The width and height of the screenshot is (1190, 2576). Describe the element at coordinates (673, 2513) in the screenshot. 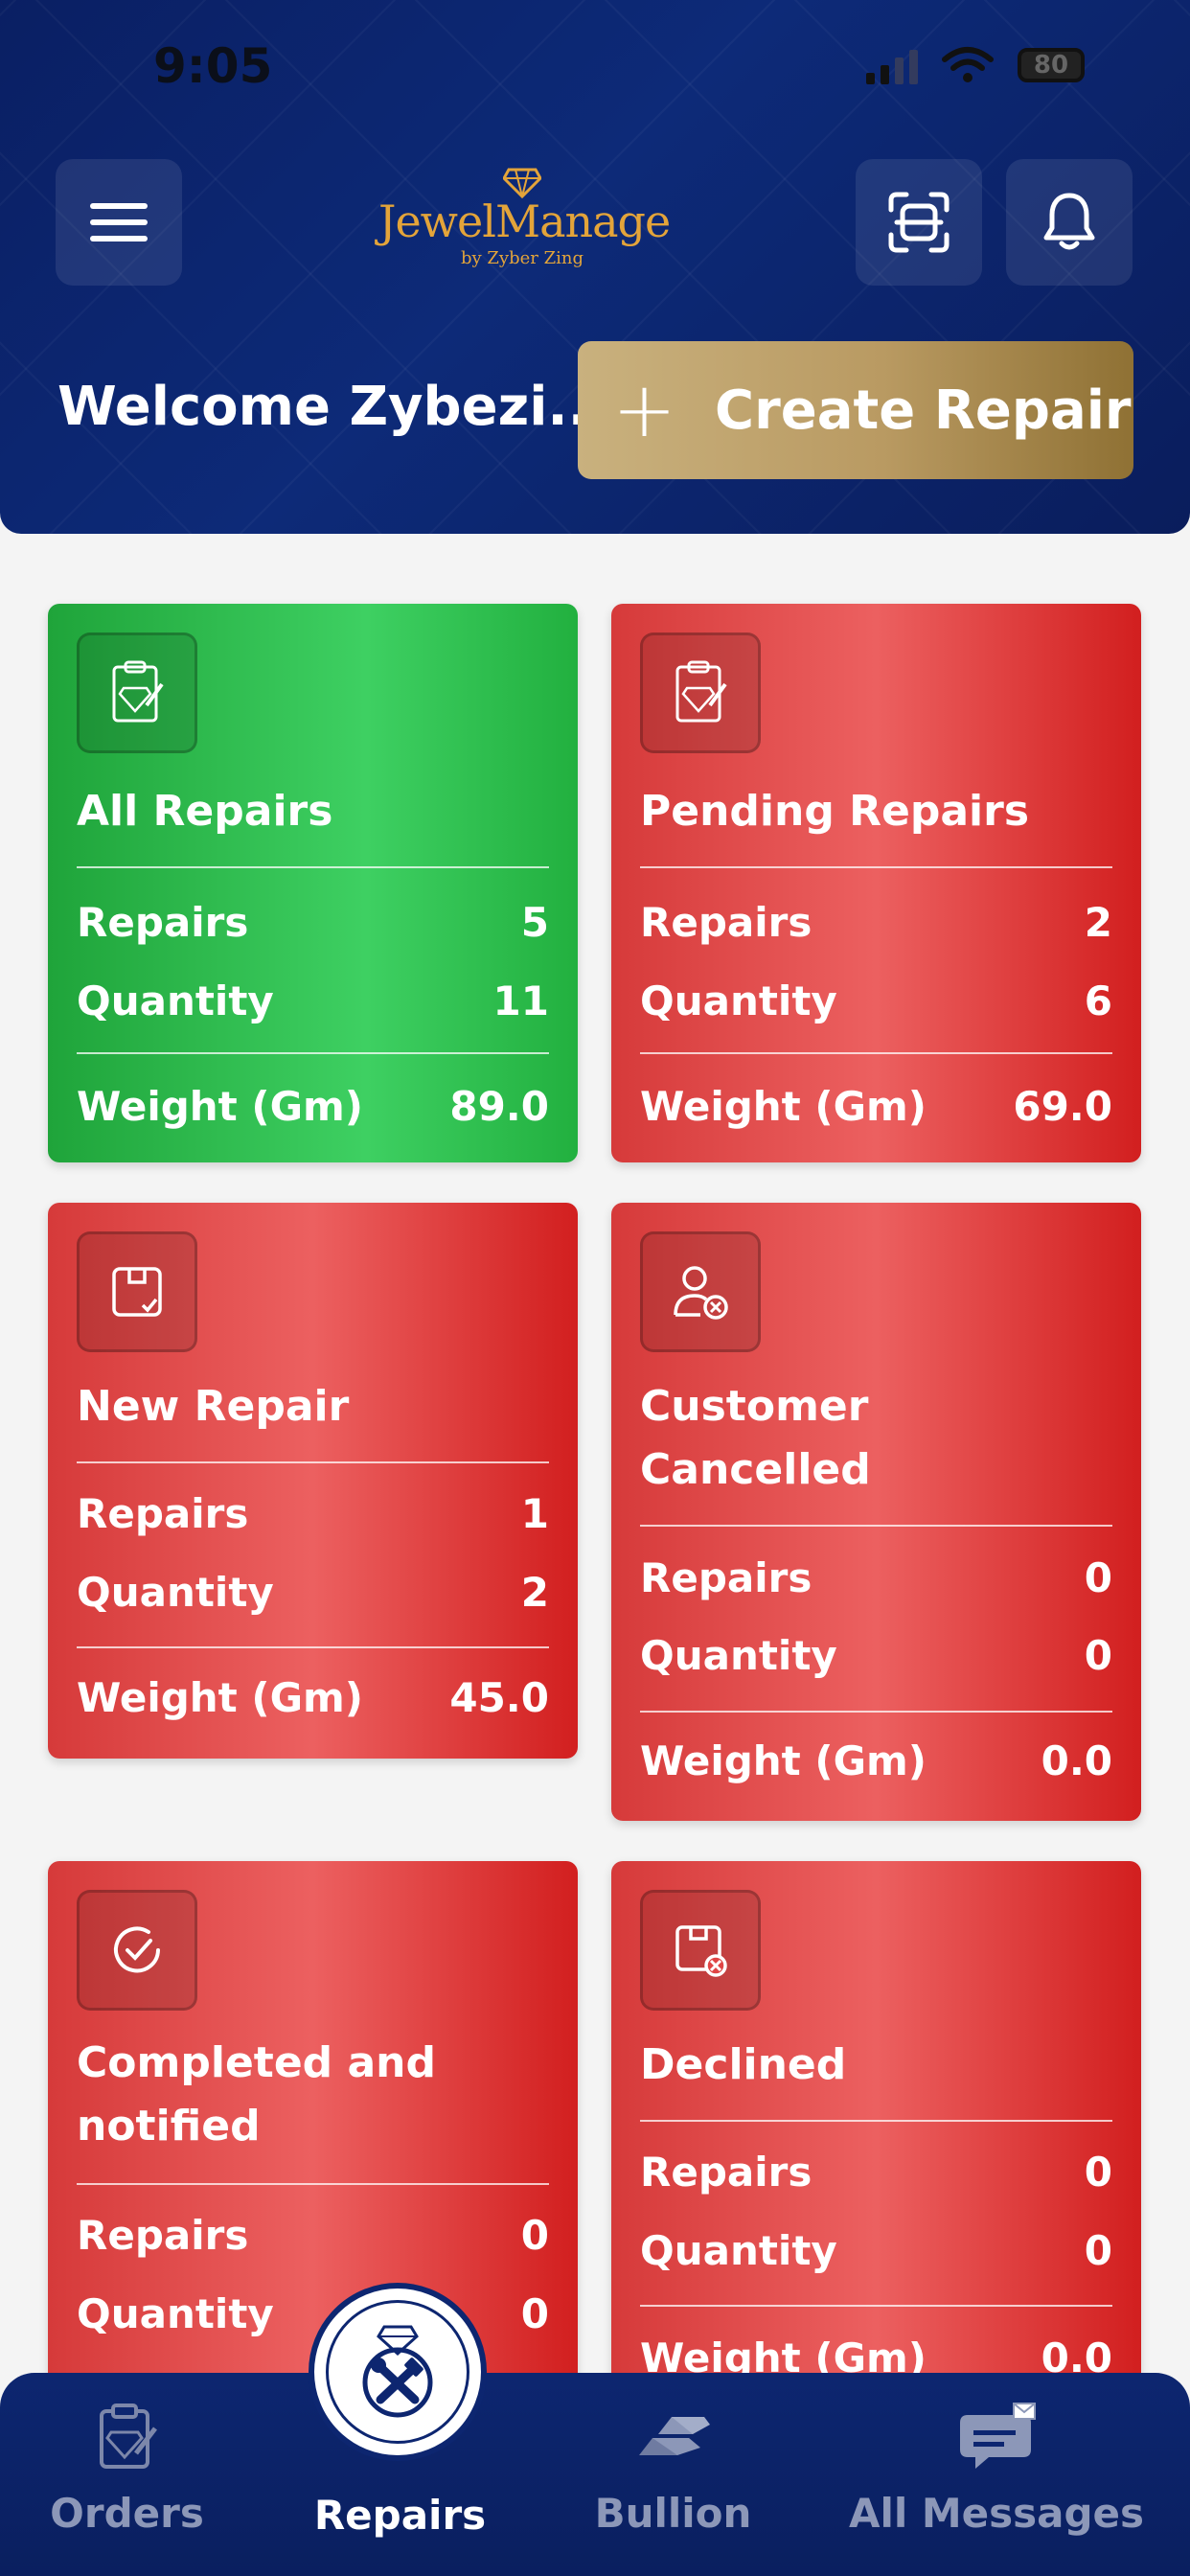

I see `nav-label: Bullion` at that location.